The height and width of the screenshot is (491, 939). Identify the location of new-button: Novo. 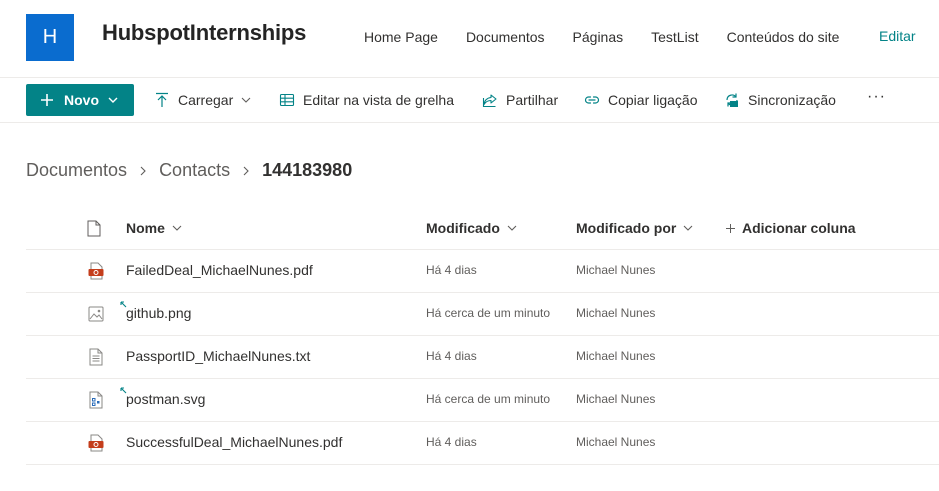
(80, 100).